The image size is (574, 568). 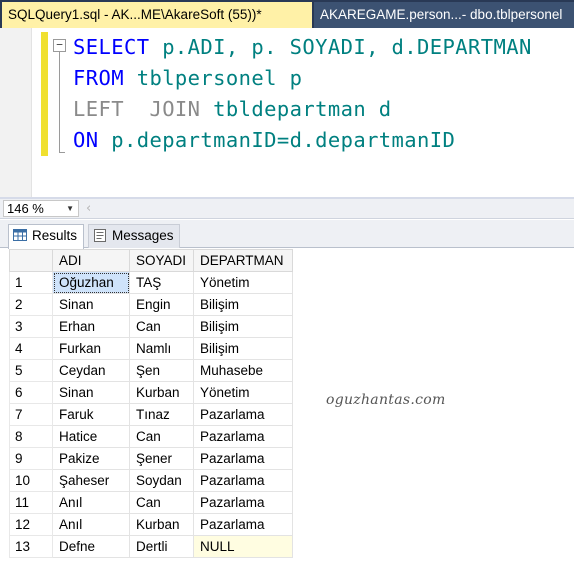 I want to click on tab-messages: Messages, so click(x=134, y=236).